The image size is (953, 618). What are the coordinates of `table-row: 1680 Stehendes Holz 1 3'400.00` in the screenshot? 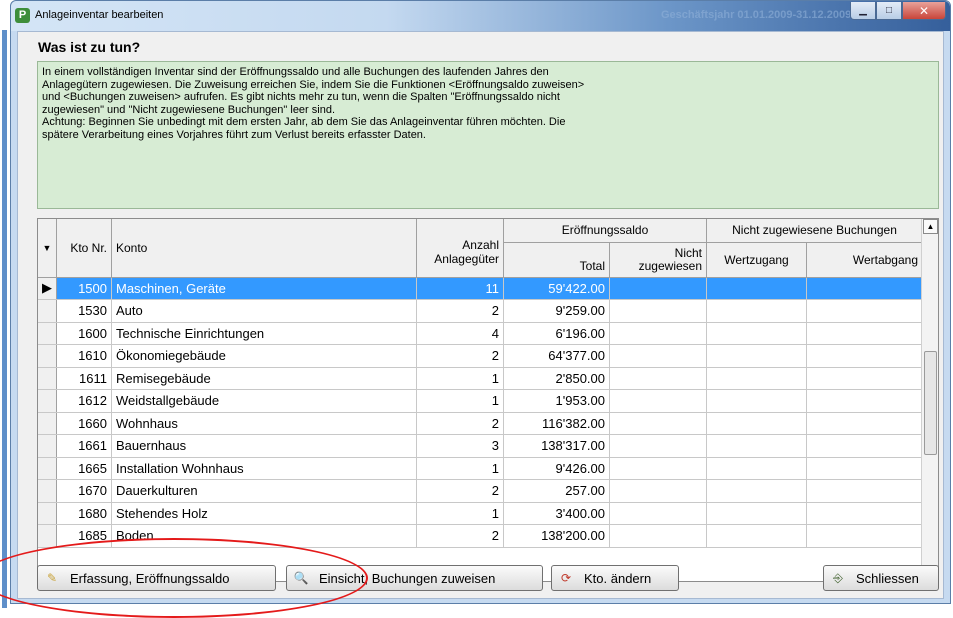 It's located at (480, 513).